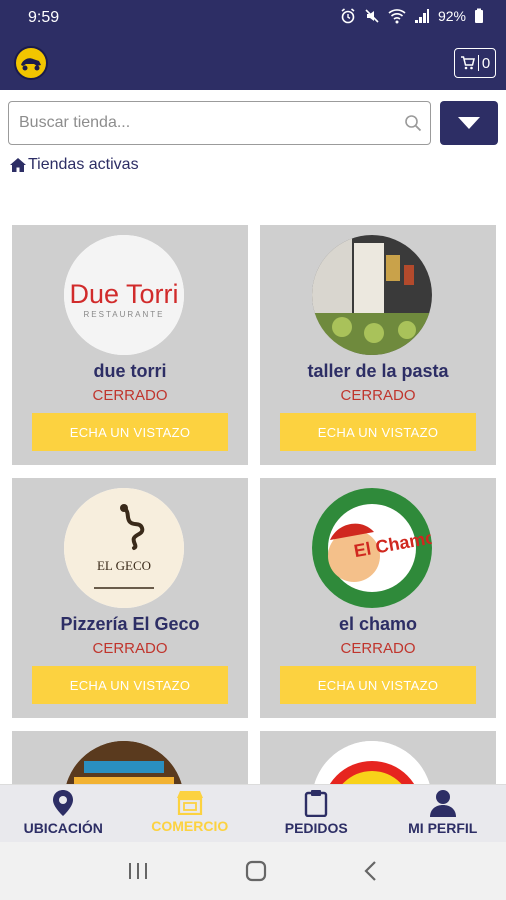 Image resolution: width=506 pixels, height=900 pixels. I want to click on signal-icon, so click(421, 16).